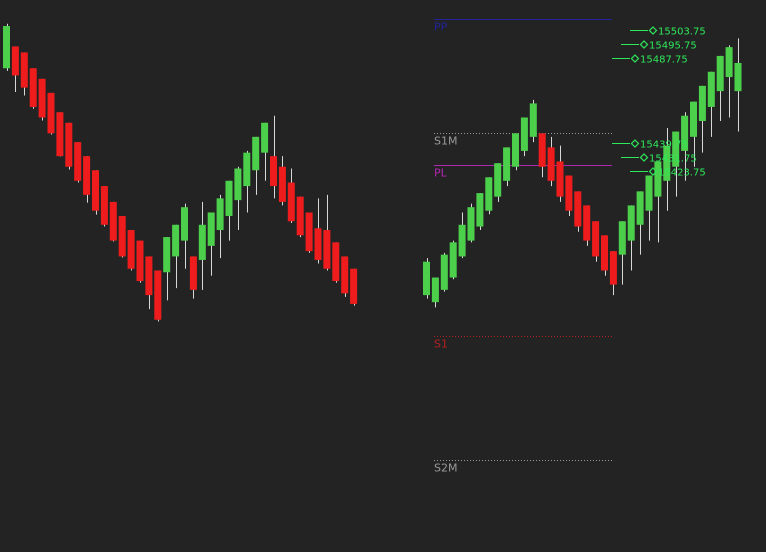 The width and height of the screenshot is (766, 552). I want to click on level-label-pl: PL, so click(441, 173).